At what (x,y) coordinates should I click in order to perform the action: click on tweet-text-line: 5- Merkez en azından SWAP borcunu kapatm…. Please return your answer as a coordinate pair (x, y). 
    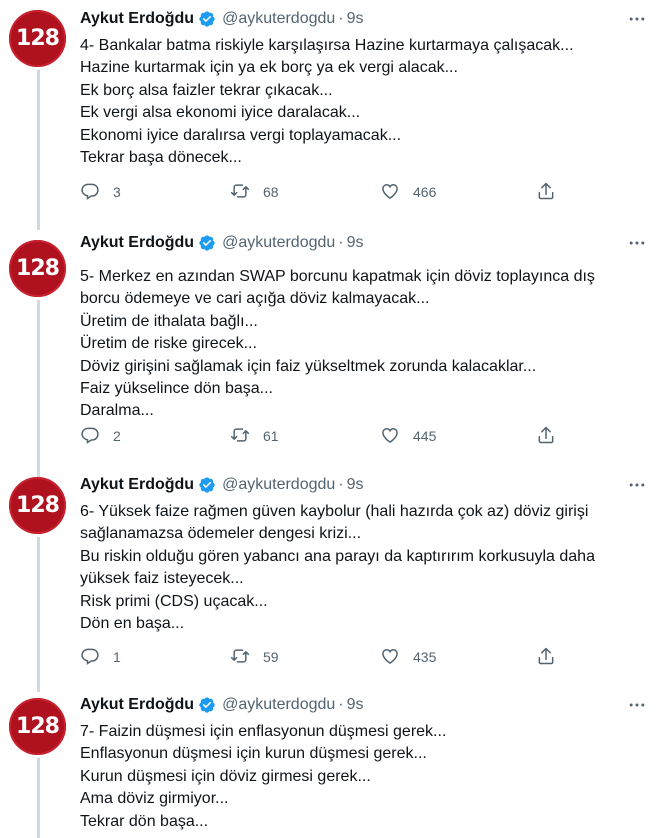
    Looking at the image, I should click on (337, 276).